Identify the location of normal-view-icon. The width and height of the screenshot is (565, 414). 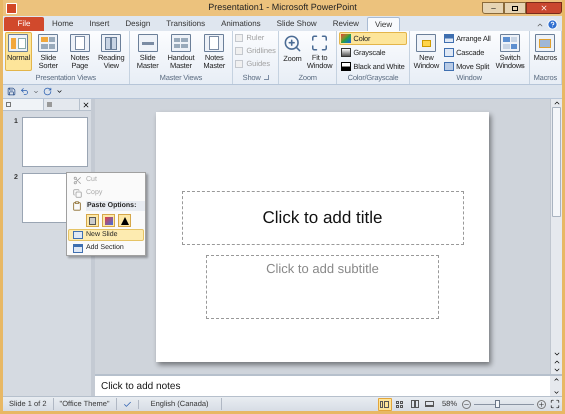
(18, 43).